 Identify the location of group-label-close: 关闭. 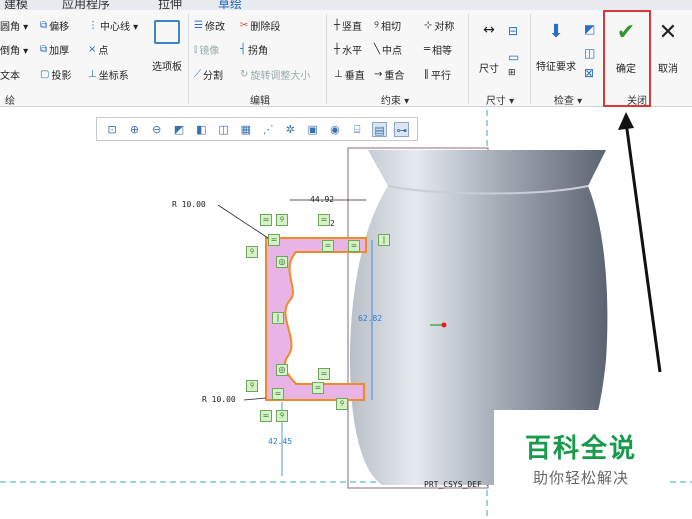
(637, 101).